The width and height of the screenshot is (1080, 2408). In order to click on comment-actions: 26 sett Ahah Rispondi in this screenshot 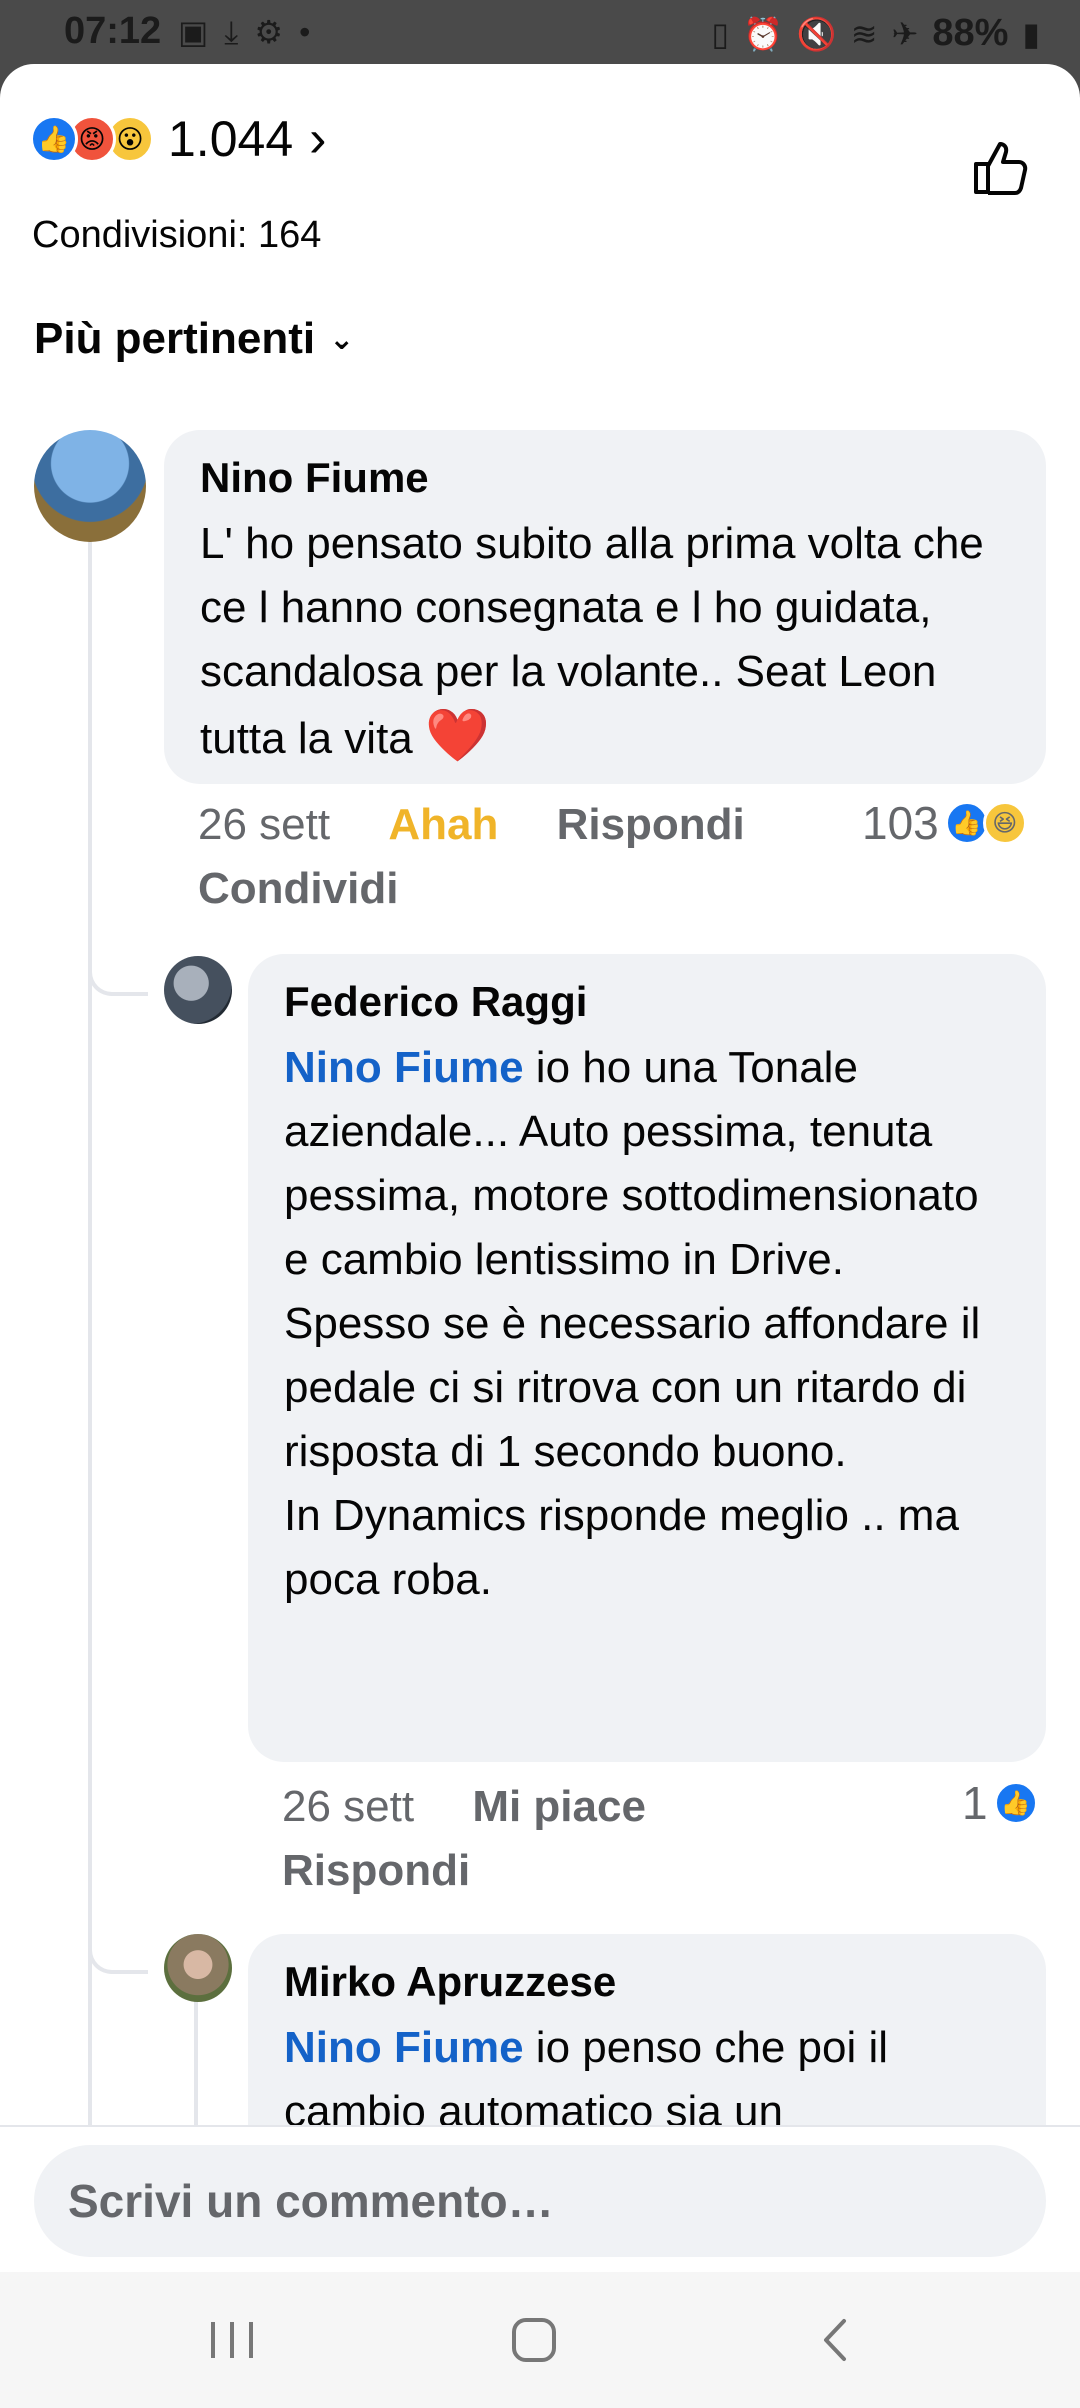, I will do `click(494, 825)`.